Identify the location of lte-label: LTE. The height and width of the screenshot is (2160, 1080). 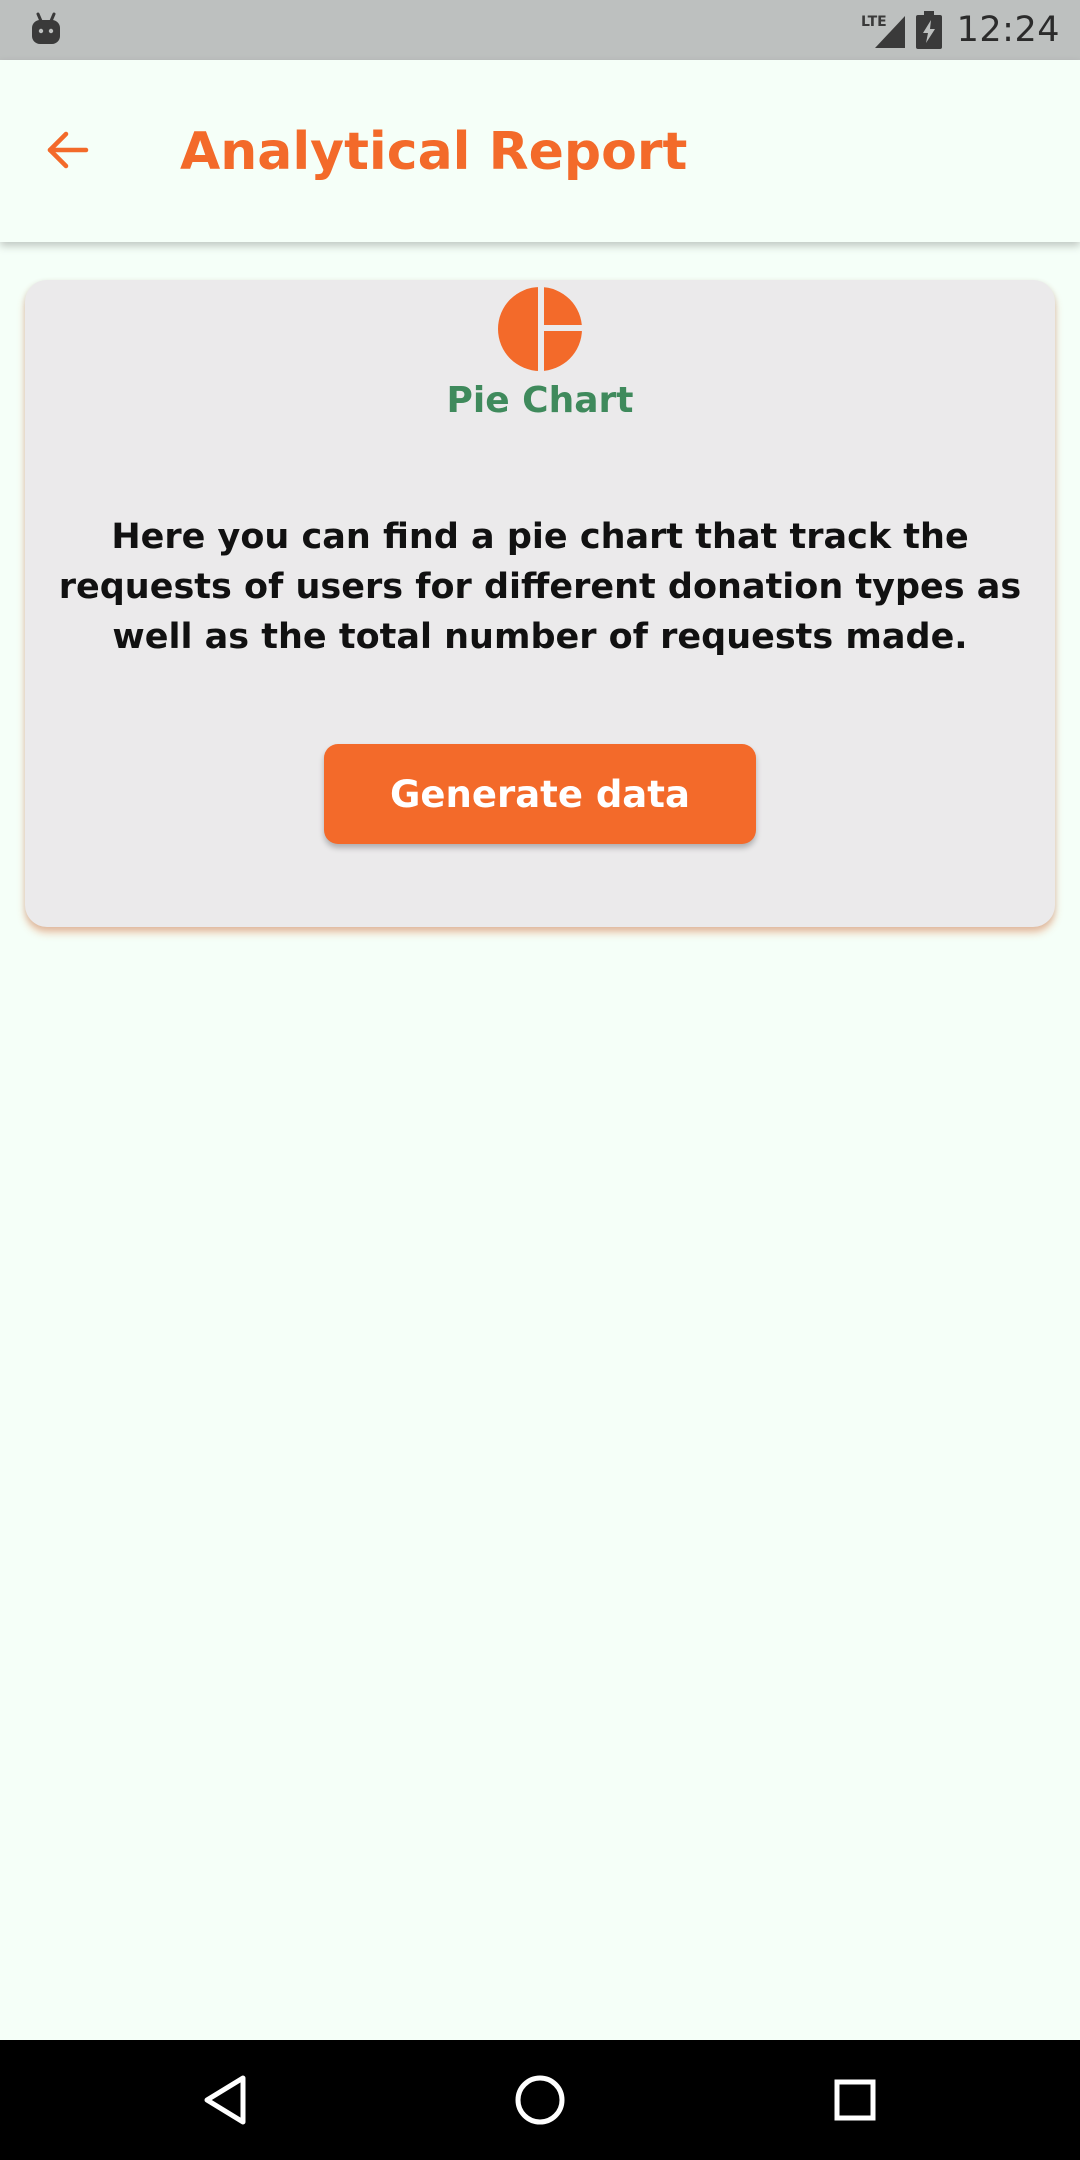
(874, 22).